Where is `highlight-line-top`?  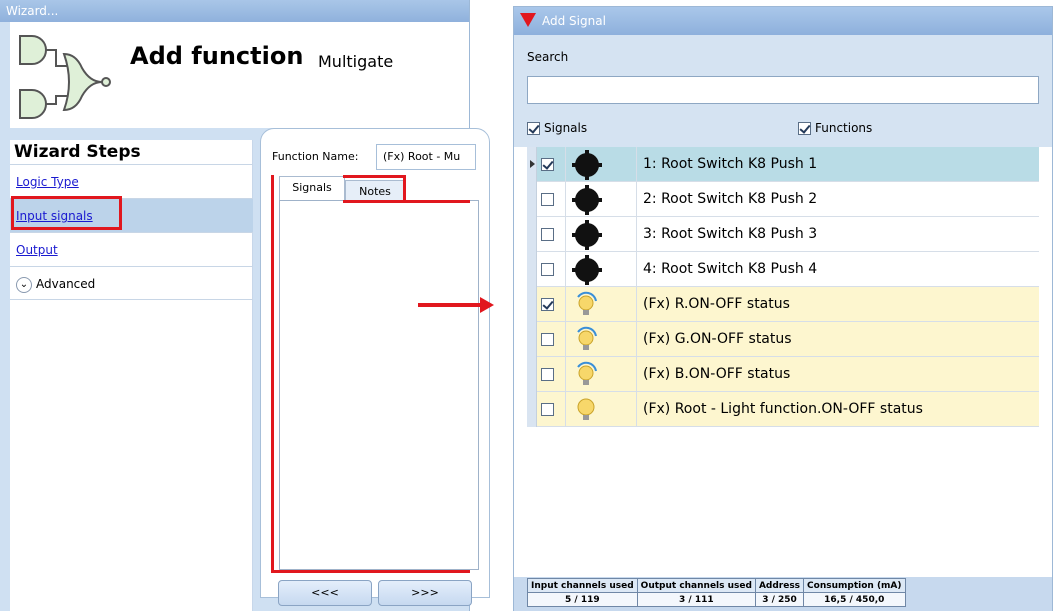
highlight-line-top is located at coordinates (437, 201).